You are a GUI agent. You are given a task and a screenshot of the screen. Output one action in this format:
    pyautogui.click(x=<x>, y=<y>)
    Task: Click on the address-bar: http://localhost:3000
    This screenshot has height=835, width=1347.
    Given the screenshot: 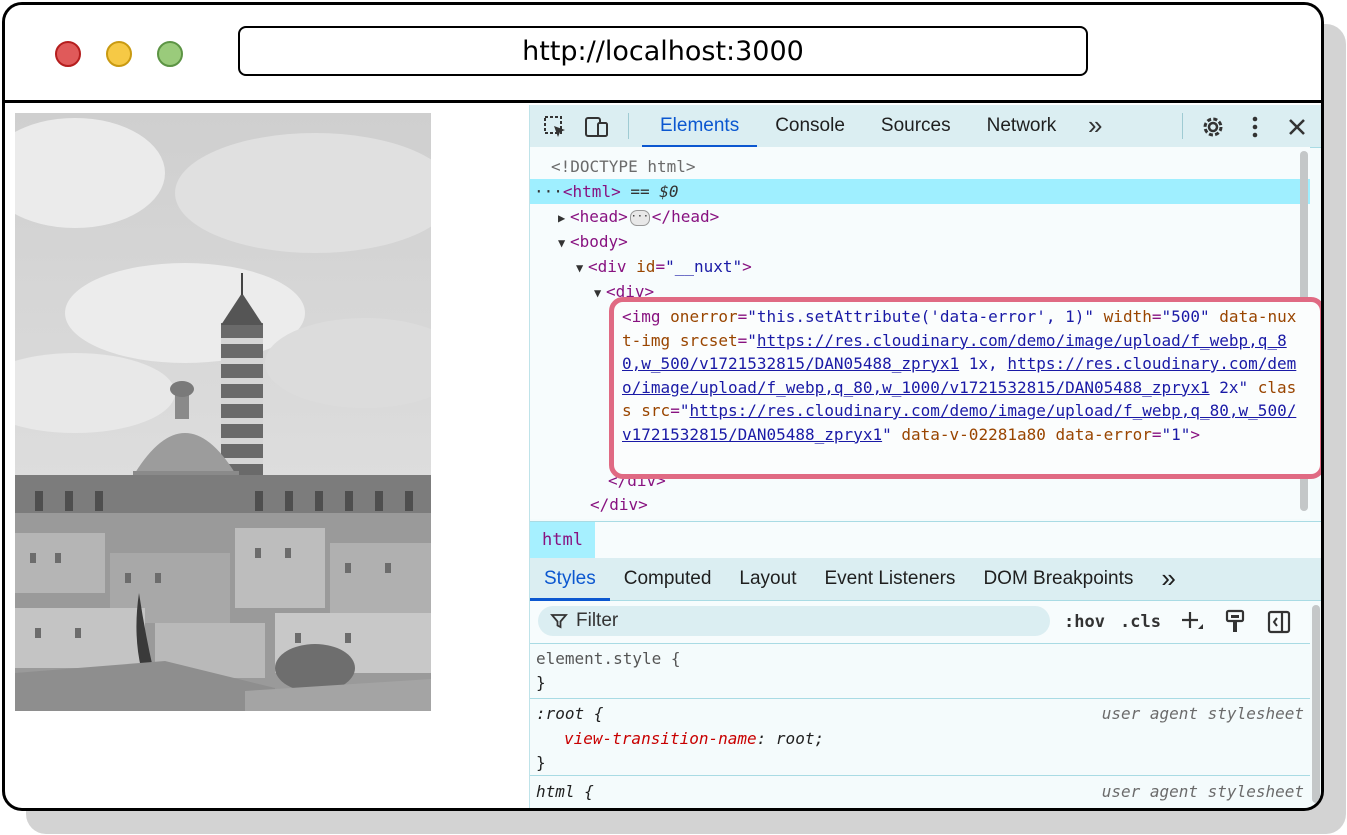 What is the action you would take?
    pyautogui.click(x=663, y=51)
    